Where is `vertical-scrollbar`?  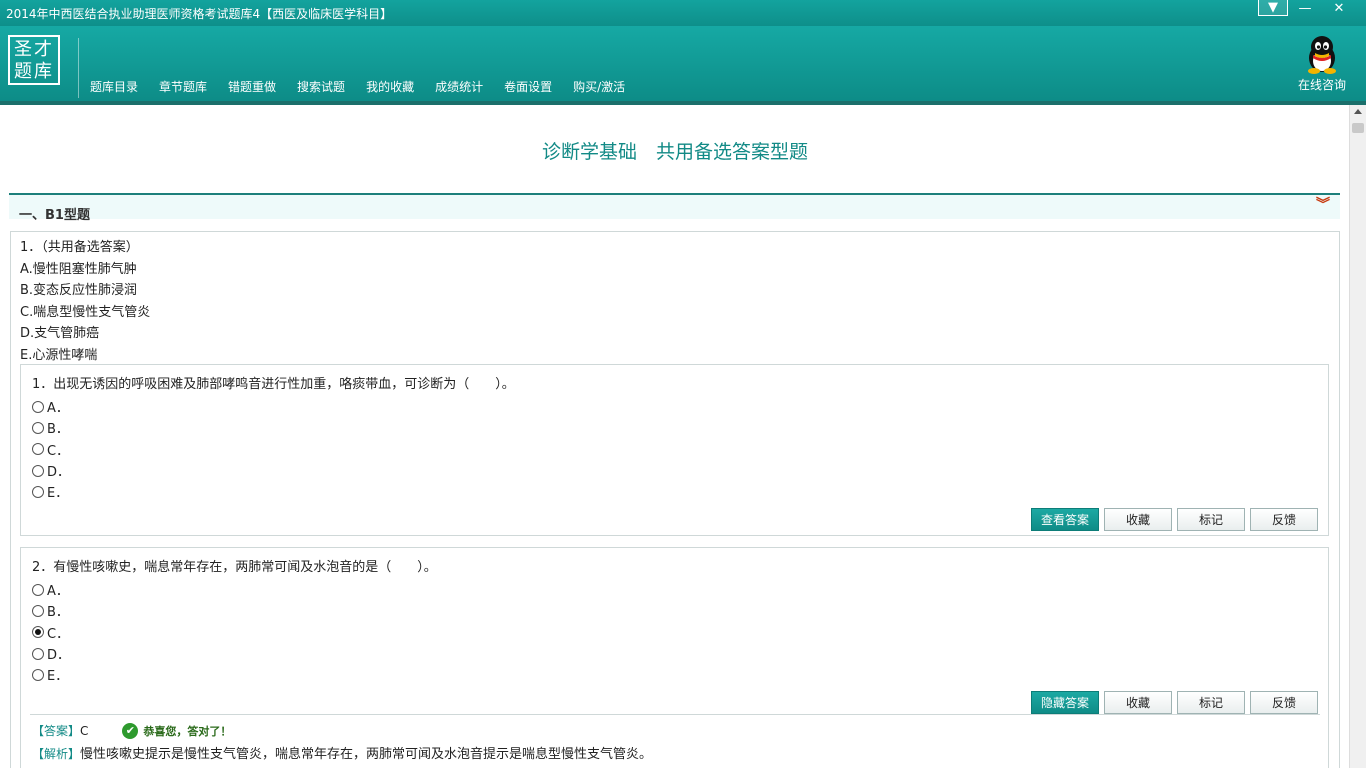
vertical-scrollbar is located at coordinates (1357, 436).